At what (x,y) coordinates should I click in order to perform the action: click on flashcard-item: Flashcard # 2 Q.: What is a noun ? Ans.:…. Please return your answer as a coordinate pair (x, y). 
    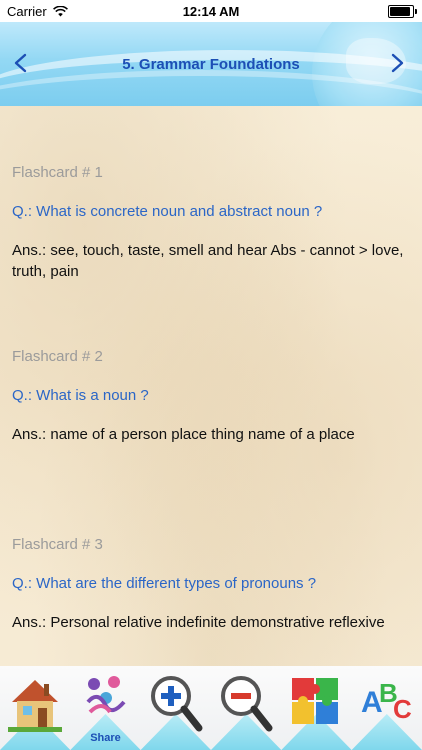
    Looking at the image, I should click on (211, 396).